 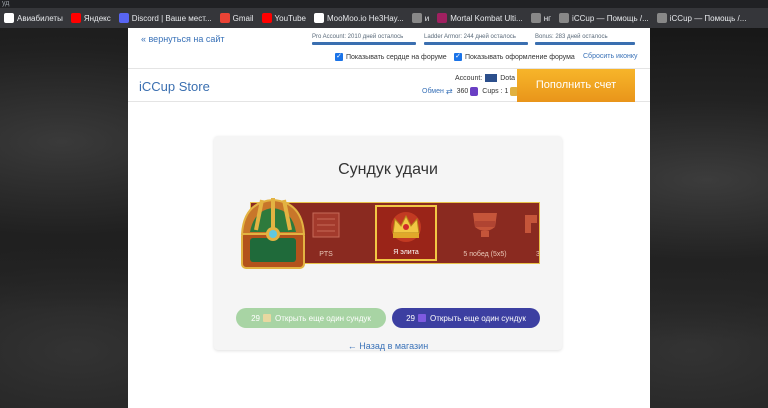 I want to click on back-to-site-link: « вернуться на сайт, so click(x=182, y=39).